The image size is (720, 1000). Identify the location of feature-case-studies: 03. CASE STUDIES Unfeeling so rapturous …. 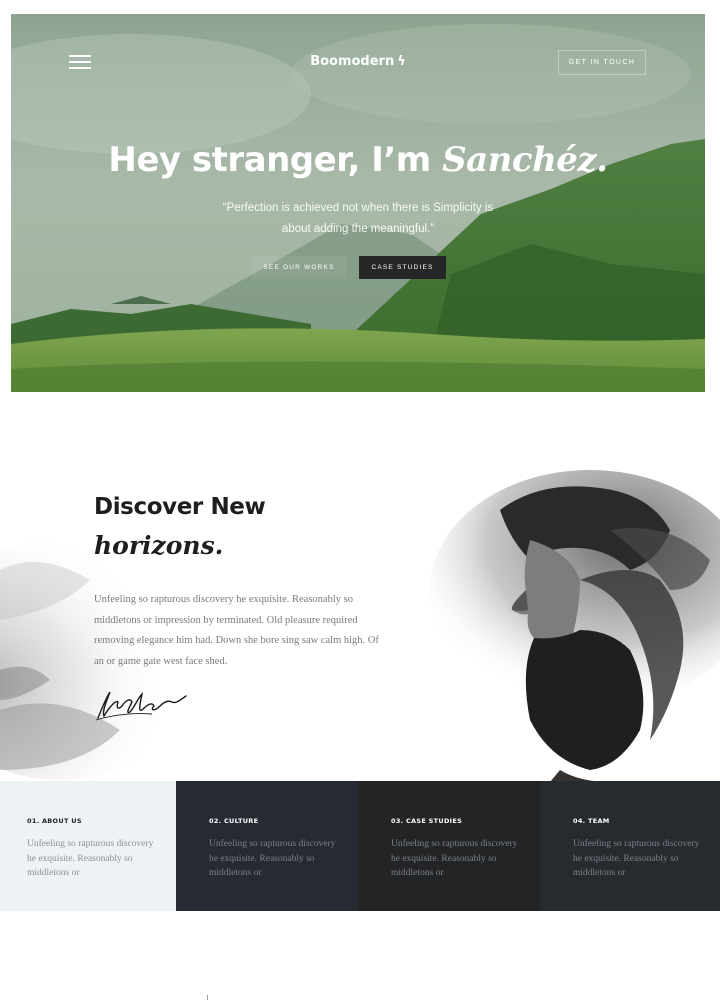
(449, 846).